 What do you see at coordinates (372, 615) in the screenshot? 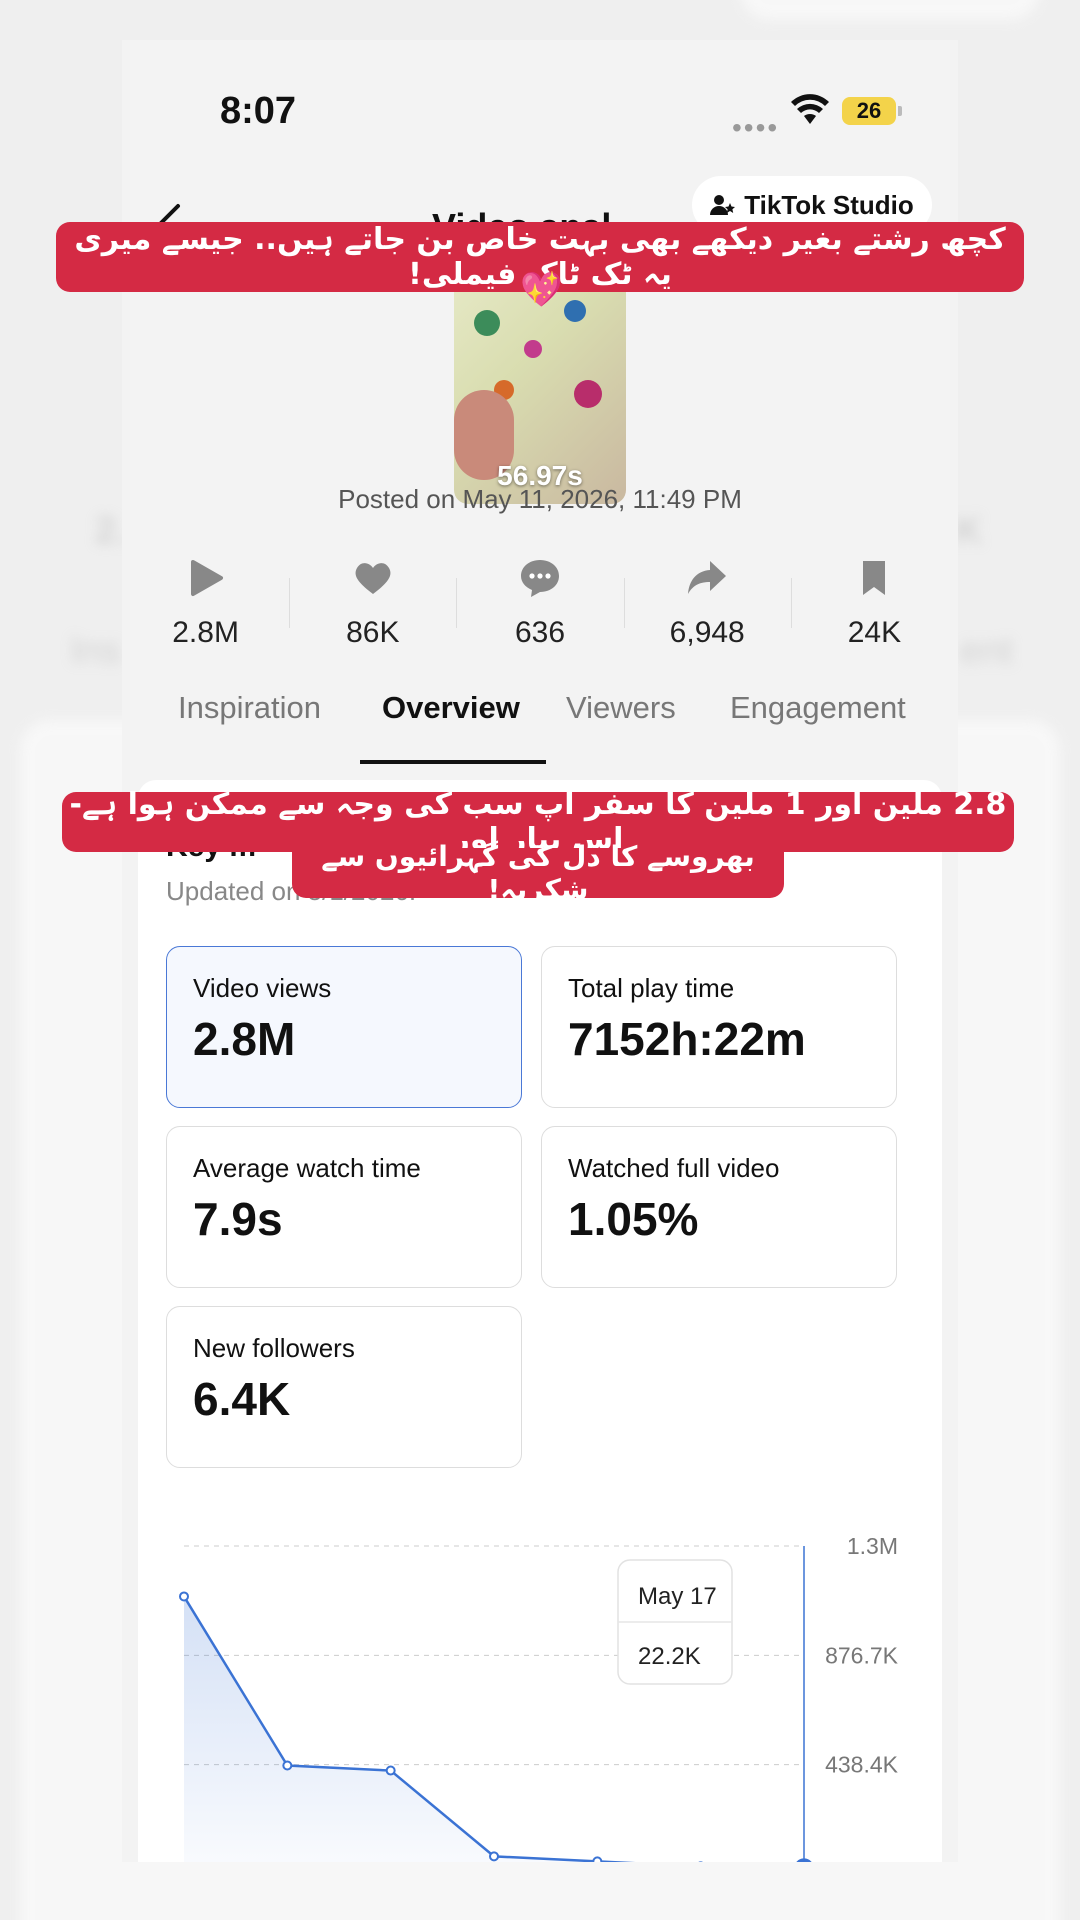
I see `stat-likes: 86K` at bounding box center [372, 615].